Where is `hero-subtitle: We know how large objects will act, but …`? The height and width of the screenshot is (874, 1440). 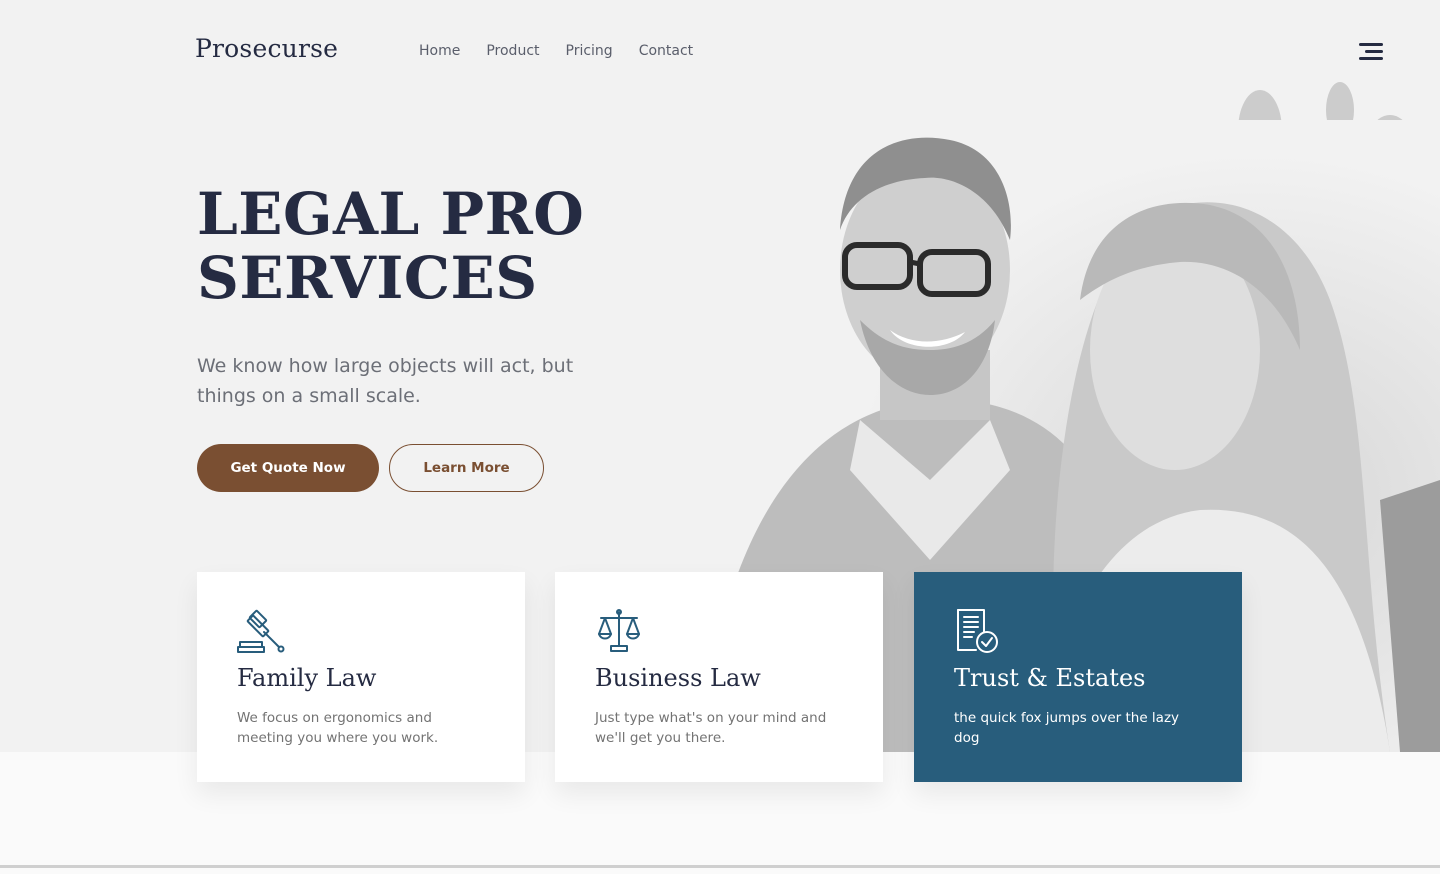 hero-subtitle: We know how large objects will act, but … is located at coordinates (385, 381).